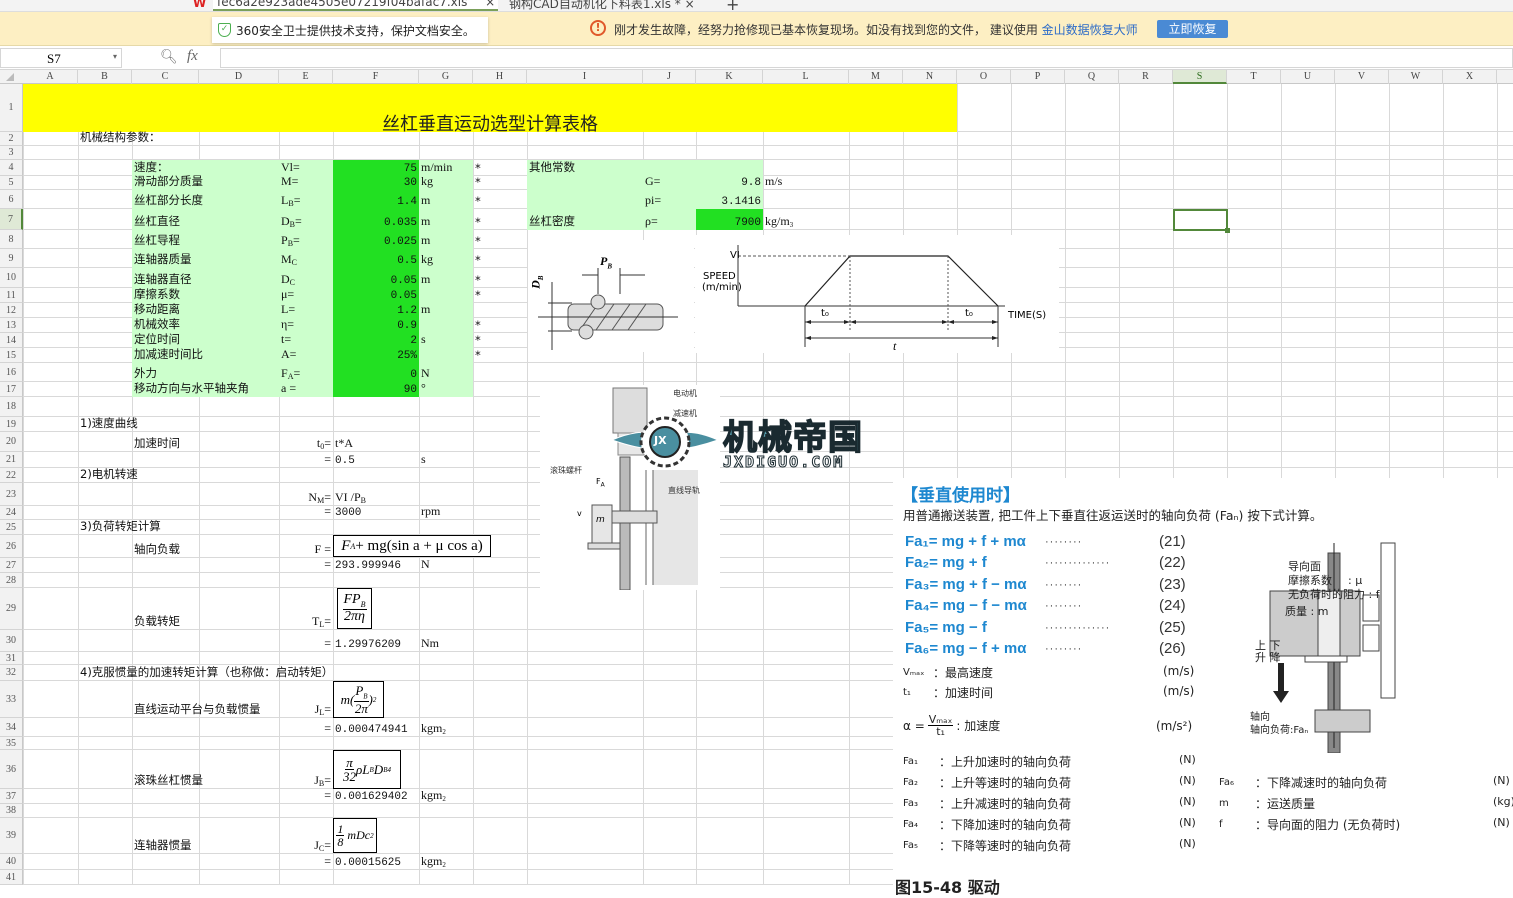 The width and height of the screenshot is (1513, 898). Describe the element at coordinates (11, 168) in the screenshot. I see `row-header-4: 4` at that location.